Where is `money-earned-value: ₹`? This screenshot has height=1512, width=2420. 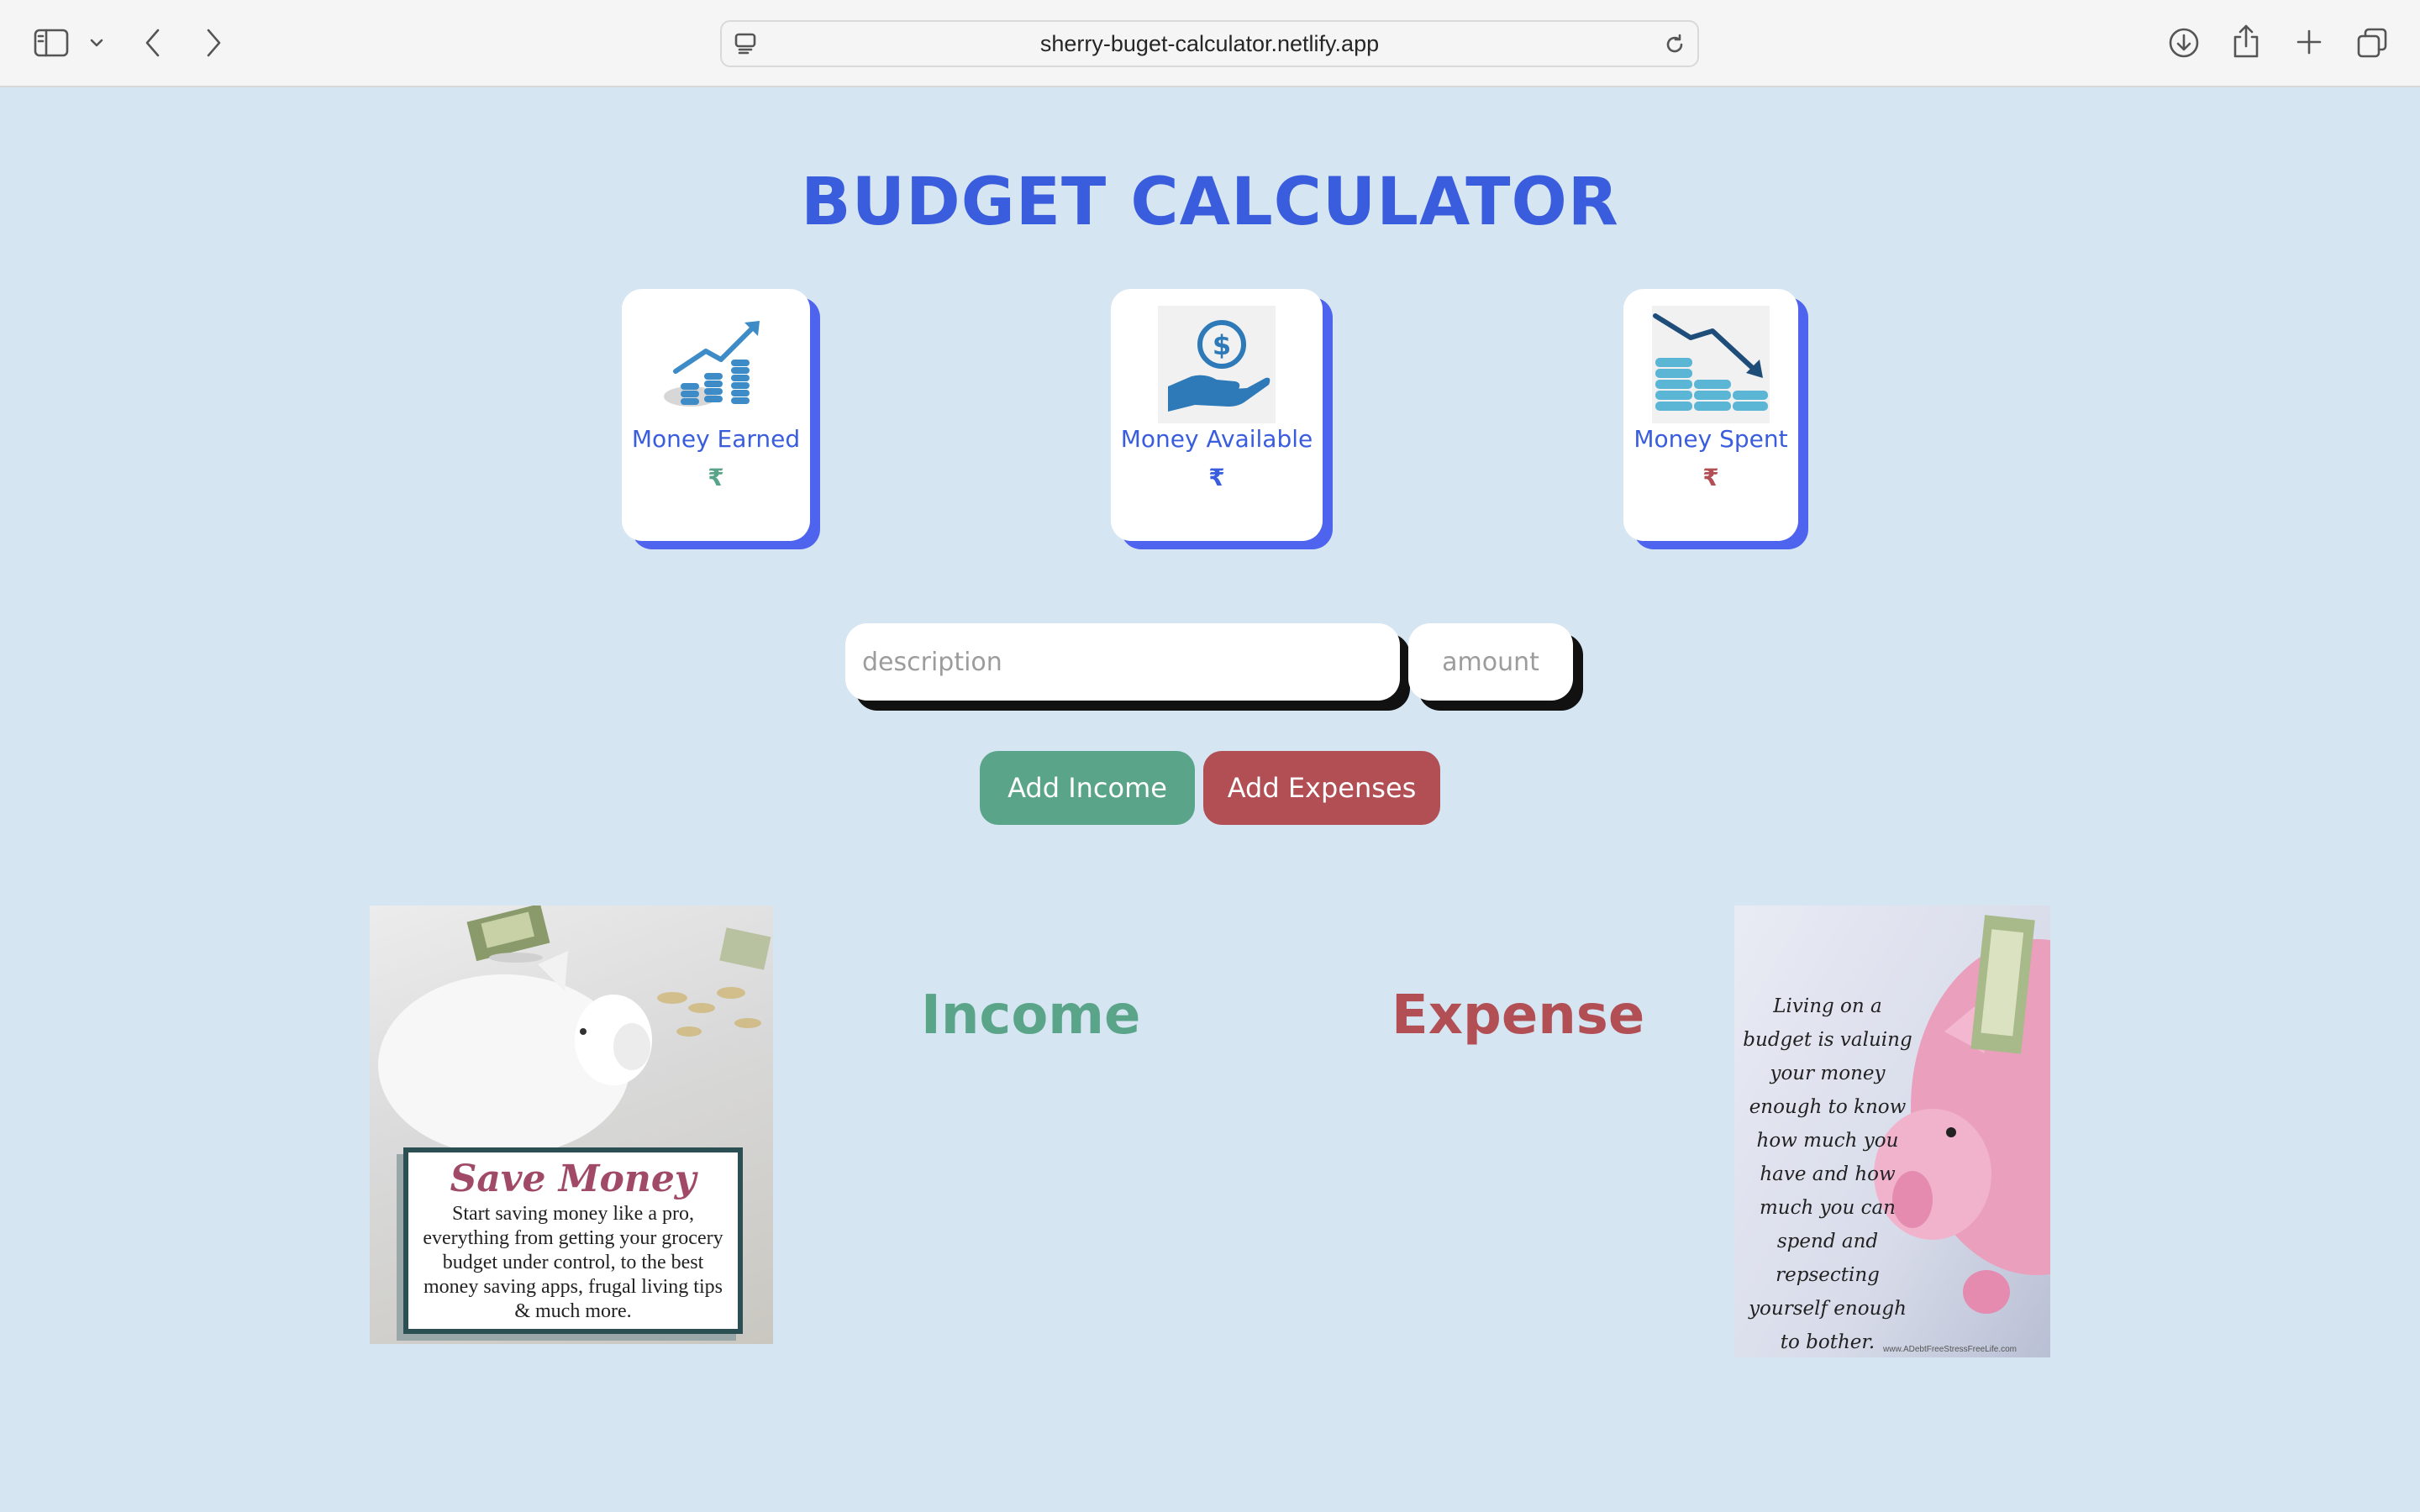 money-earned-value: ₹ is located at coordinates (716, 477).